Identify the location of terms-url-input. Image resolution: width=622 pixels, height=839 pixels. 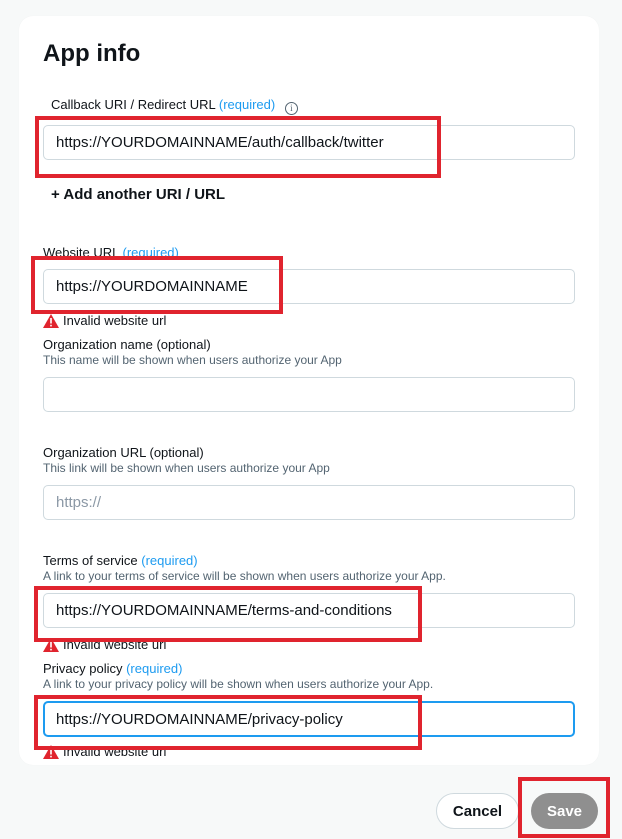
(309, 610).